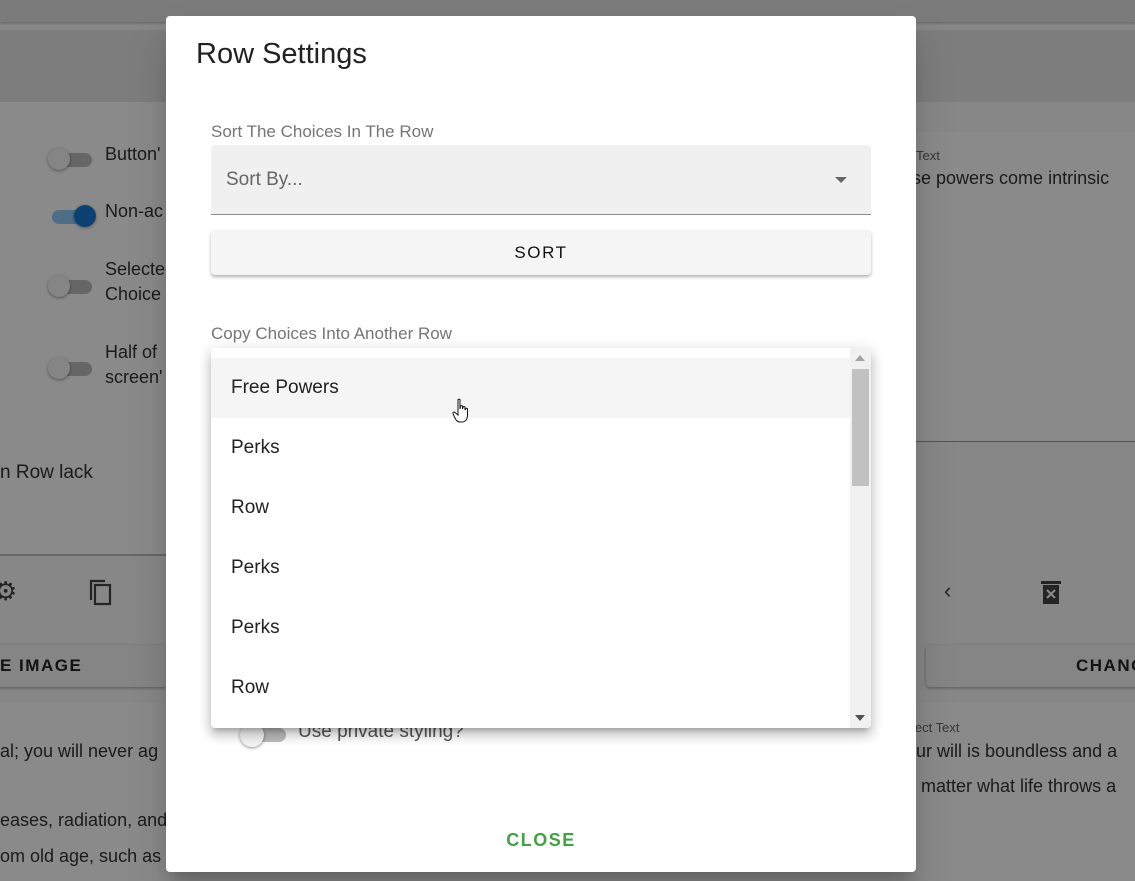  I want to click on scrollbar-thumb, so click(860, 427).